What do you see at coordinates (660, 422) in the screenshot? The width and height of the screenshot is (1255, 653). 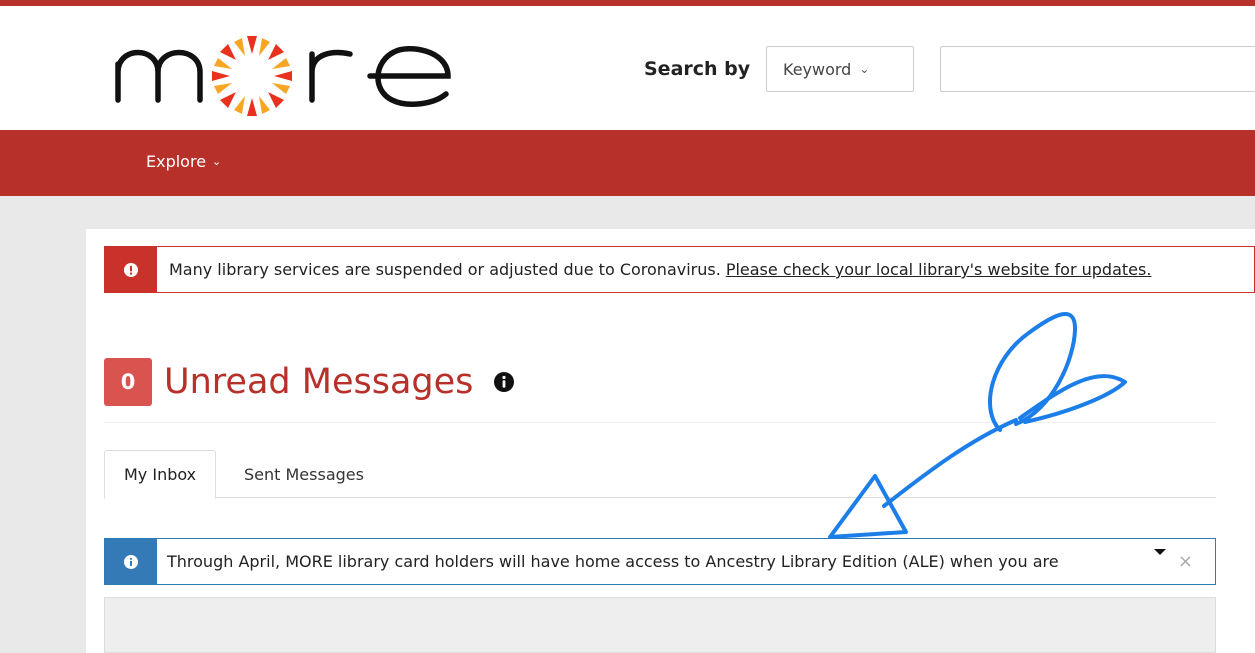 I see `heading-divider` at bounding box center [660, 422].